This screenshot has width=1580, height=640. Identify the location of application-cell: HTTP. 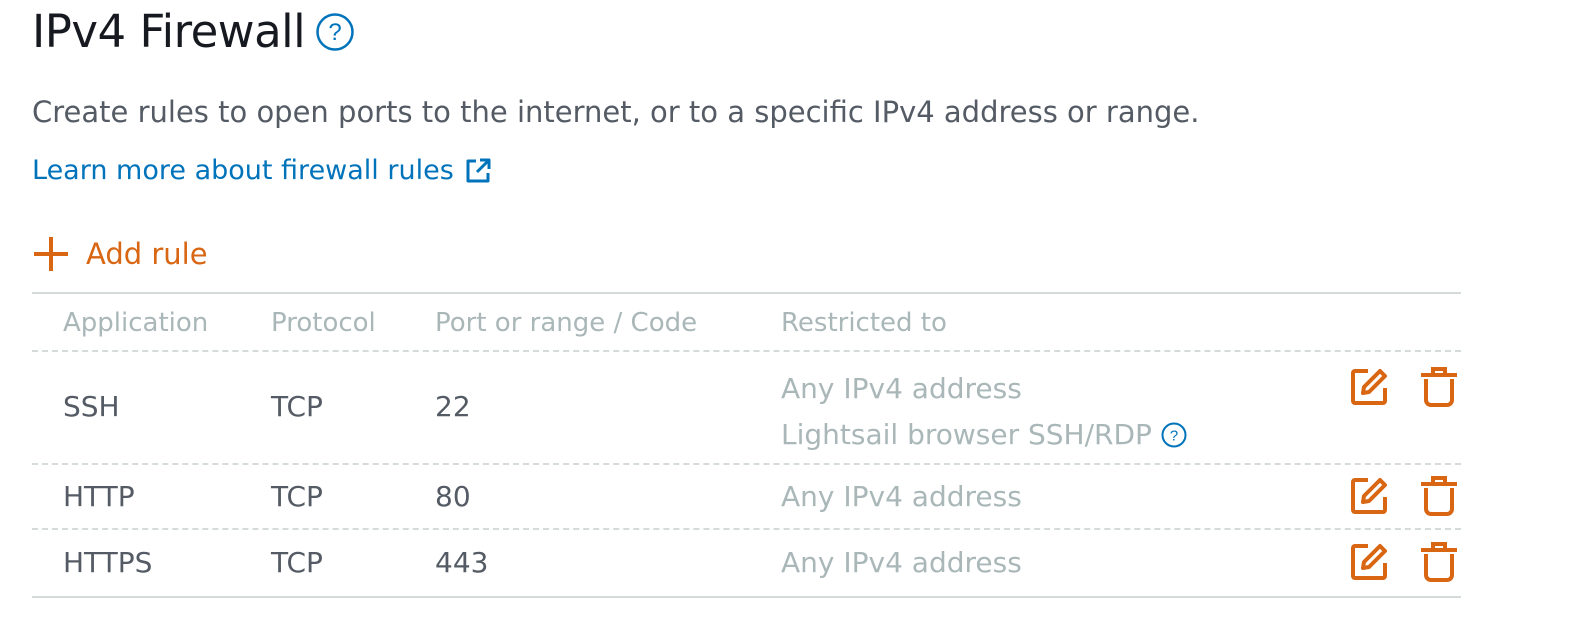
(99, 496).